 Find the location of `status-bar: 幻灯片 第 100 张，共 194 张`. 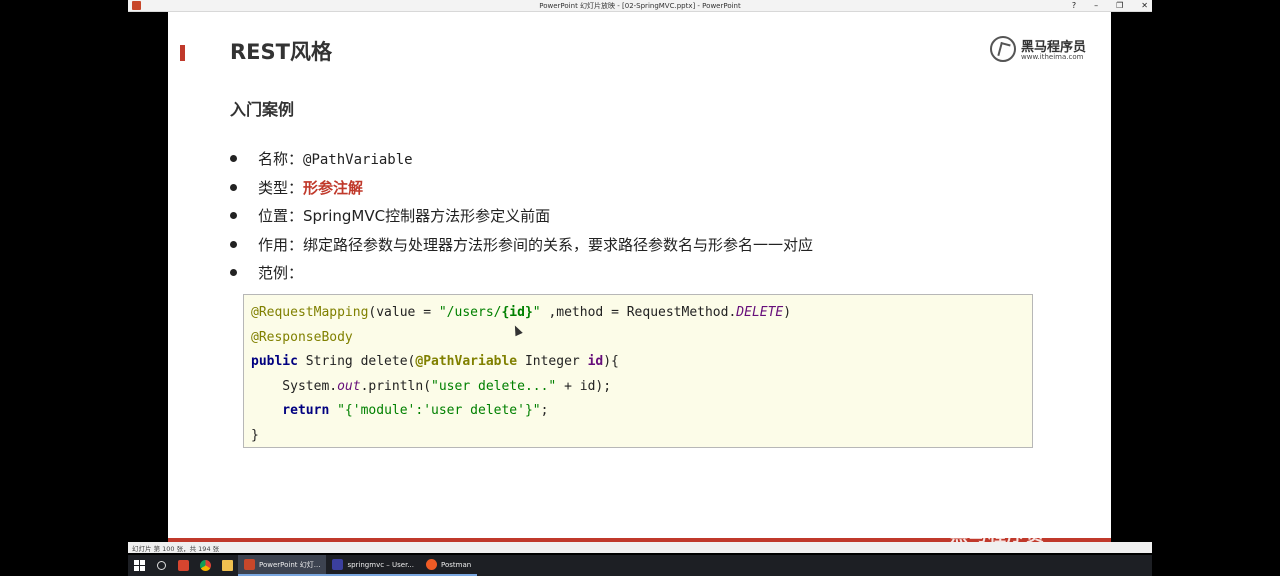

status-bar: 幻灯片 第 100 张，共 194 张 is located at coordinates (640, 547).